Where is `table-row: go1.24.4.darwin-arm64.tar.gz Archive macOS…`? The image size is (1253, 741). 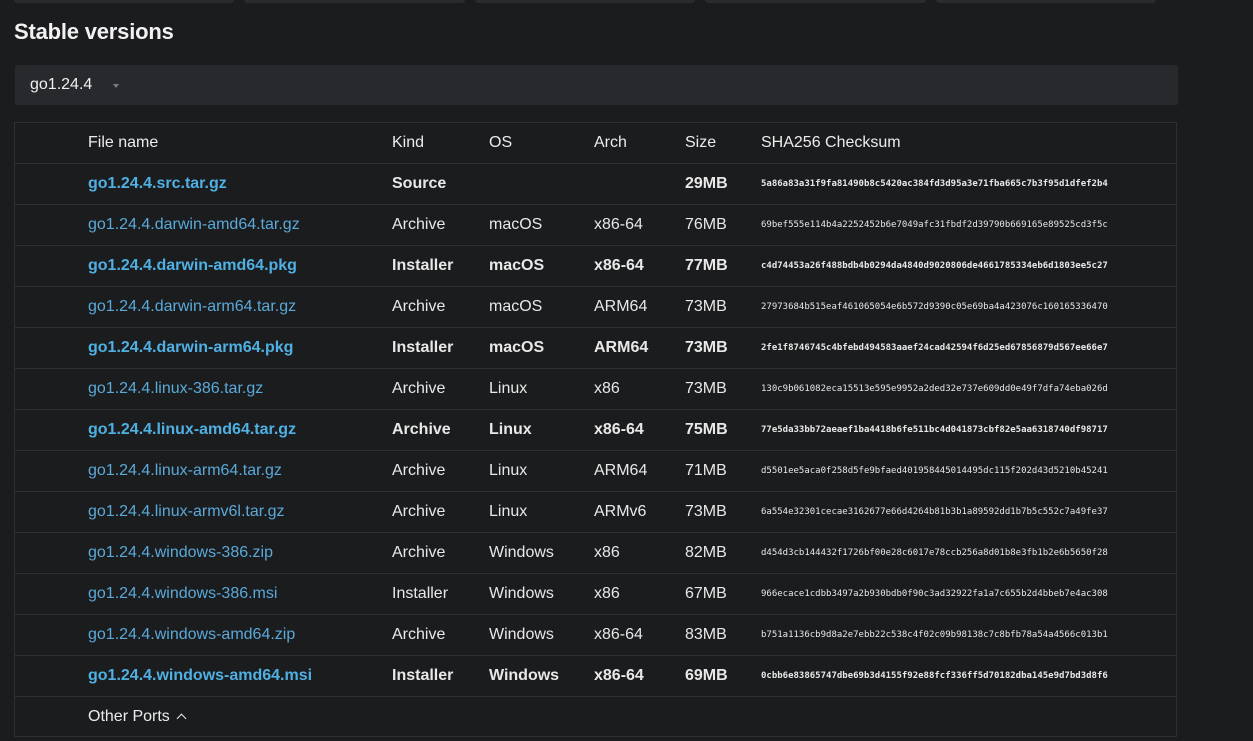 table-row: go1.24.4.darwin-arm64.tar.gz Archive macOS… is located at coordinates (595, 307).